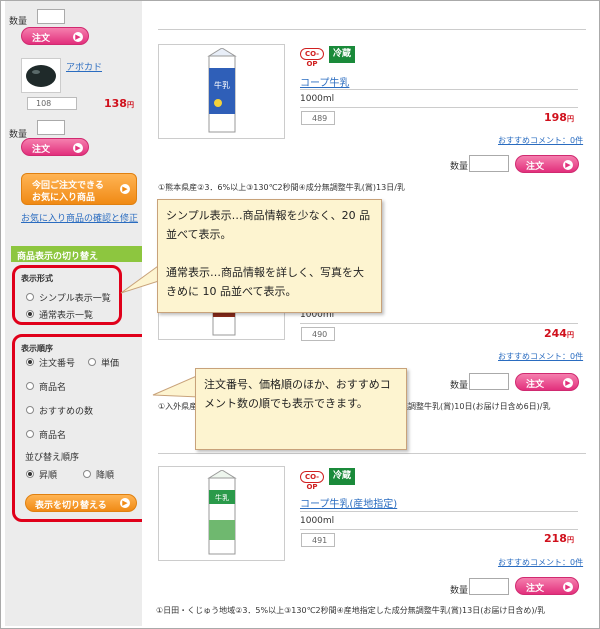  I want to click on avocado-link: アボカド, so click(84, 66).